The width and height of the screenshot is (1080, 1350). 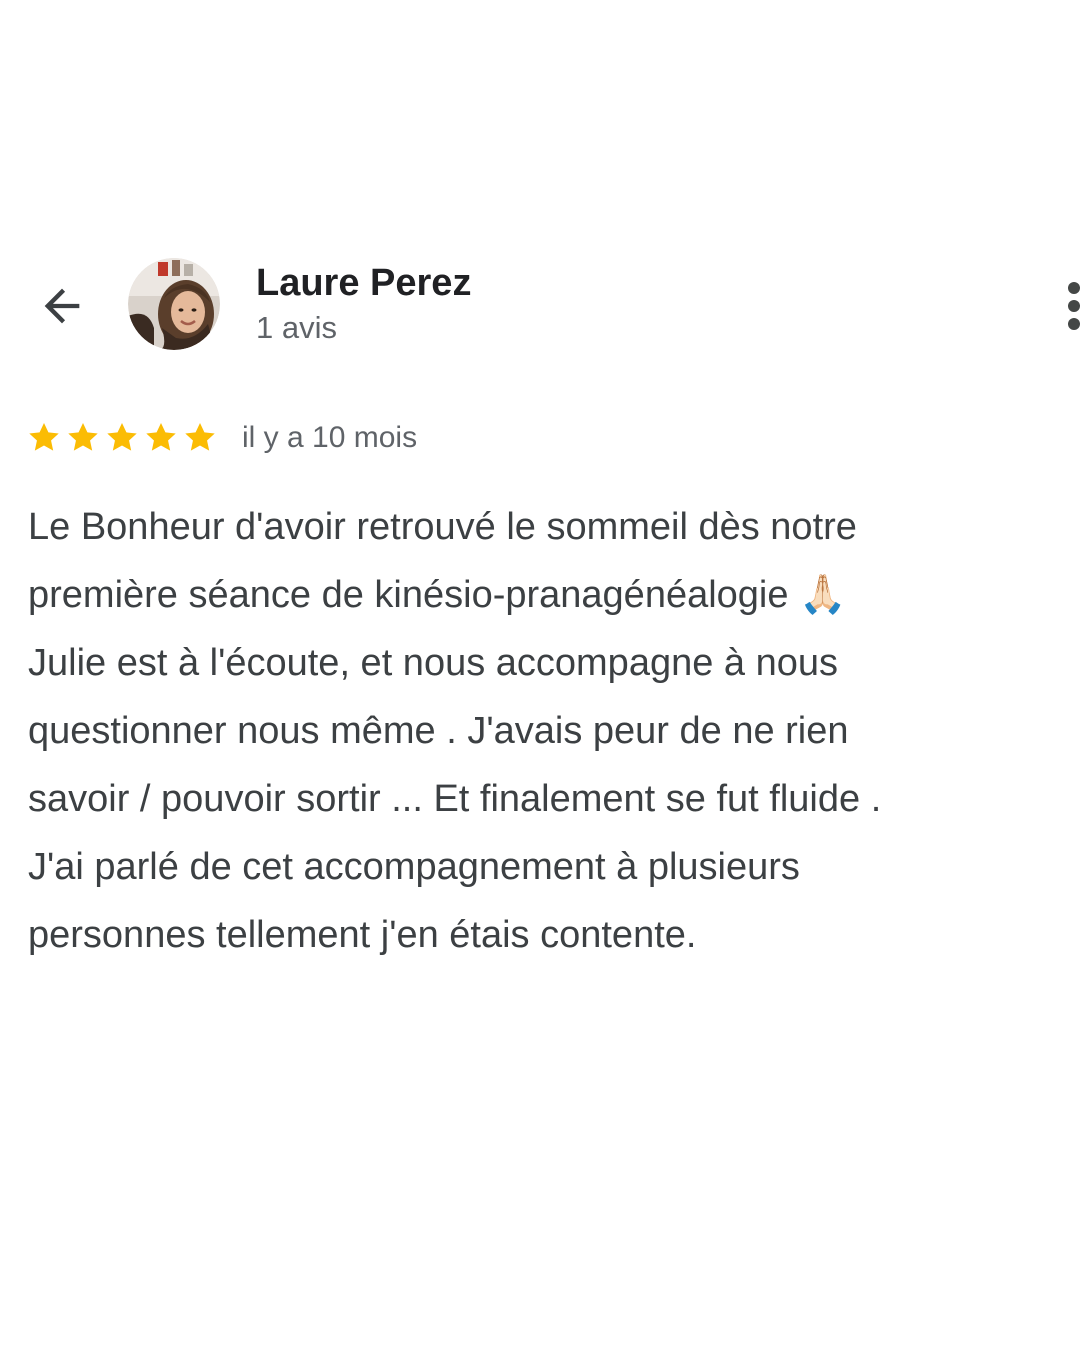 I want to click on reviewer-name: Laure Perez, so click(x=363, y=283).